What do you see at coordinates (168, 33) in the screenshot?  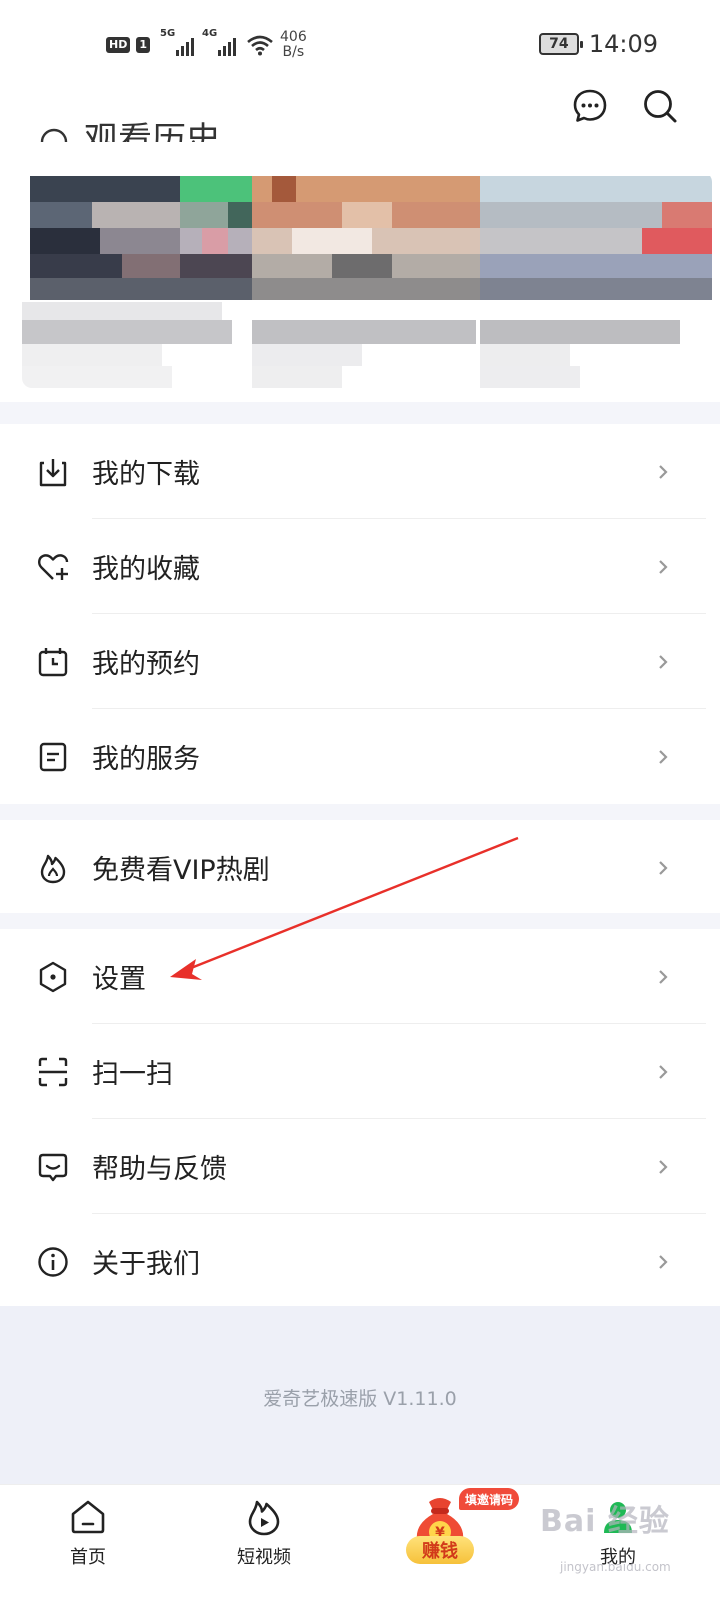 I see `signal-5g-label: 5G` at bounding box center [168, 33].